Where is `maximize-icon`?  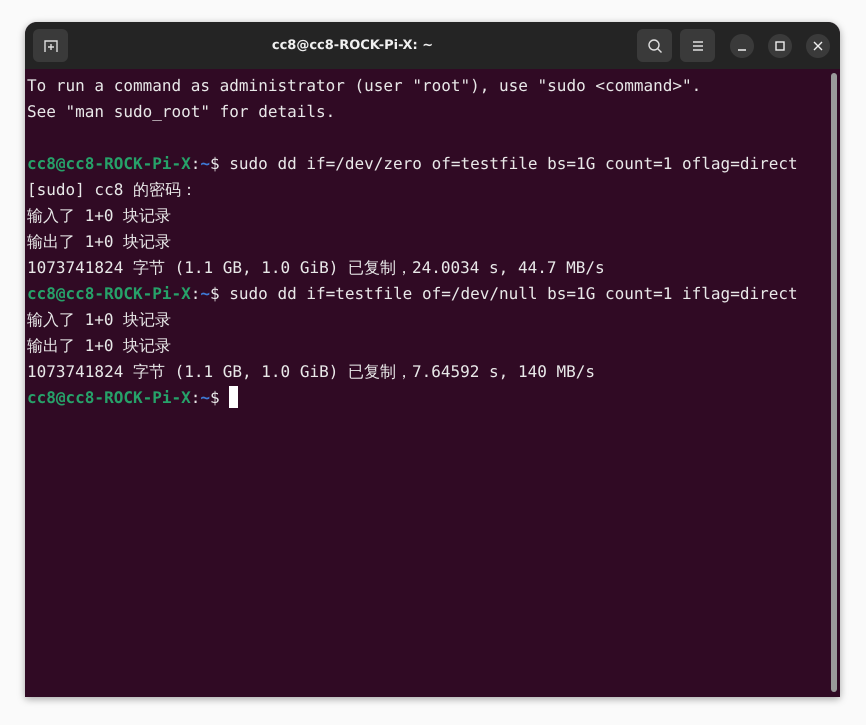 maximize-icon is located at coordinates (780, 45).